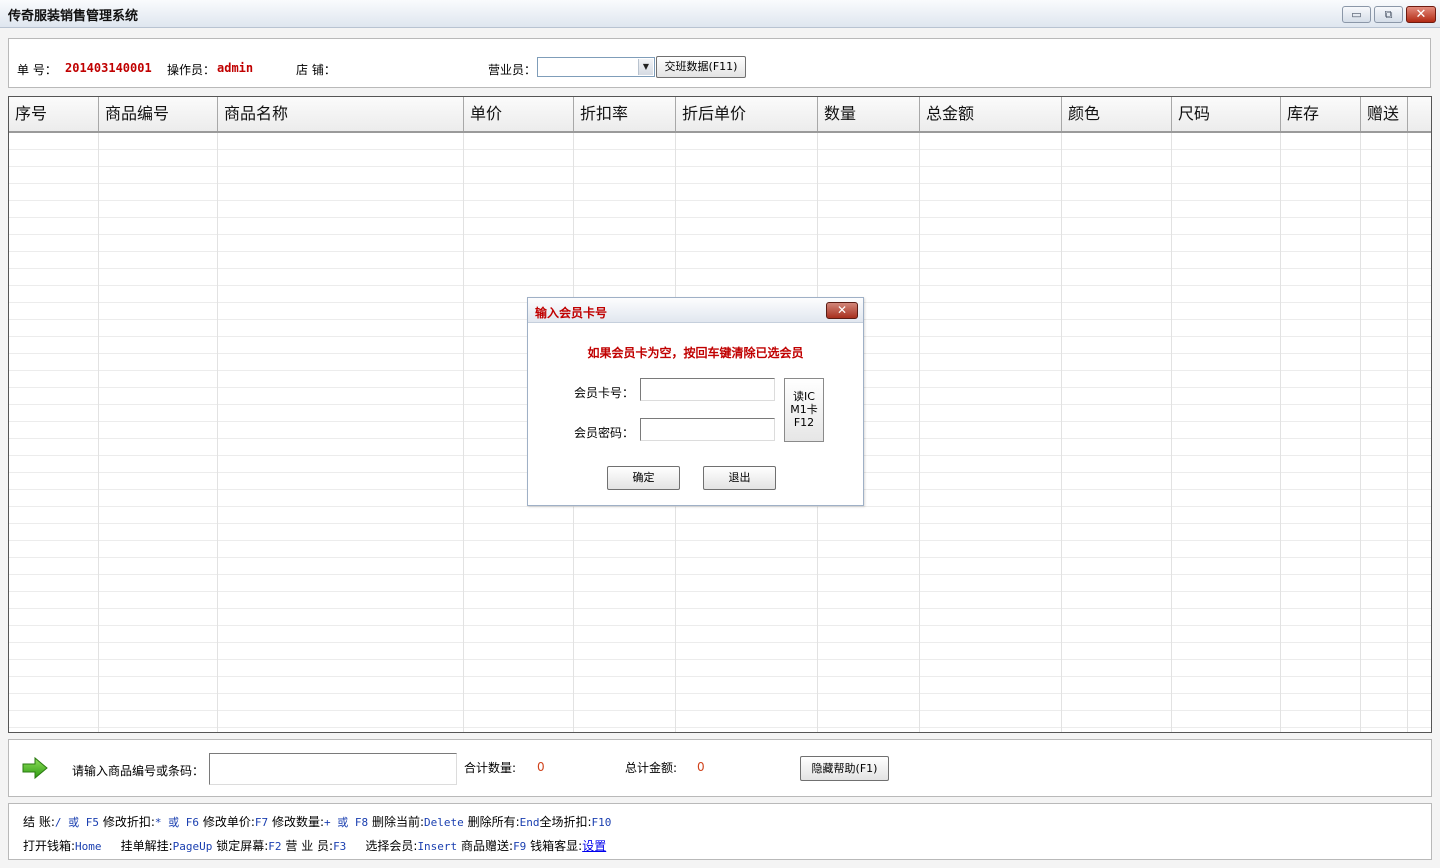 This screenshot has height=868, width=1440. Describe the element at coordinates (235, 68) in the screenshot. I see `operator-value: admin` at that location.